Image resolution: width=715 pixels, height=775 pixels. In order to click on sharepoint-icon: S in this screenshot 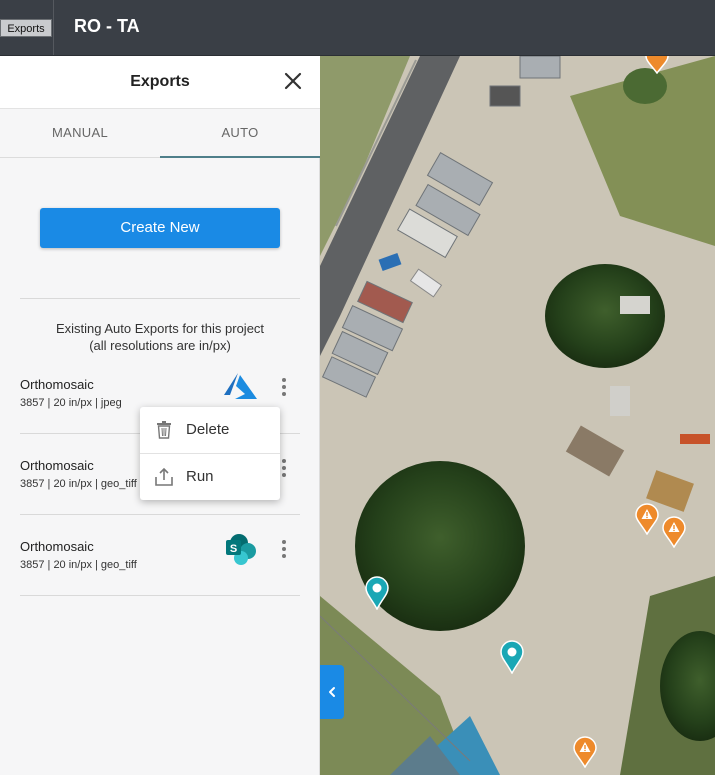, I will do `click(241, 549)`.